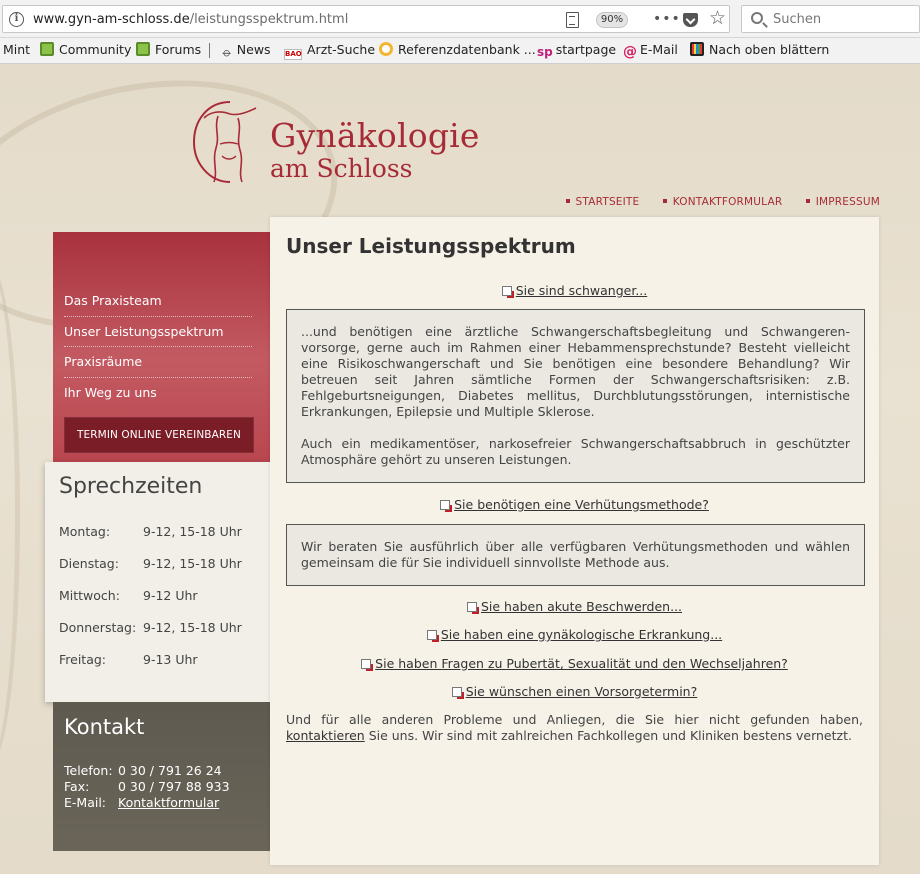  I want to click on link-verhuetung: Sie benötigen eine Verhütungsmethode?, so click(581, 504).